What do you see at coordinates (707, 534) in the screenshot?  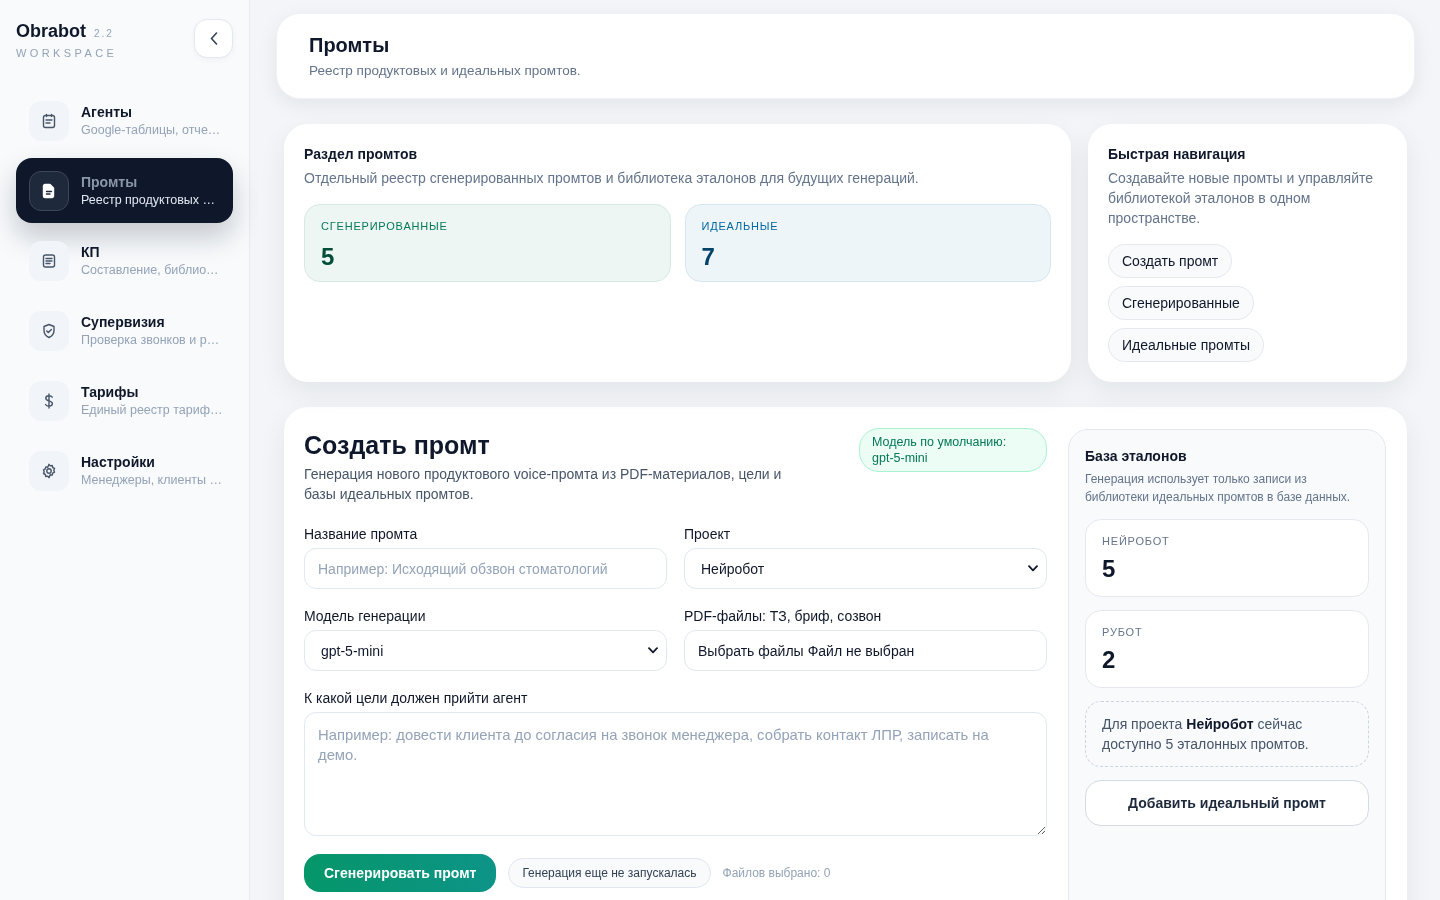 I see `field-label: Проект` at bounding box center [707, 534].